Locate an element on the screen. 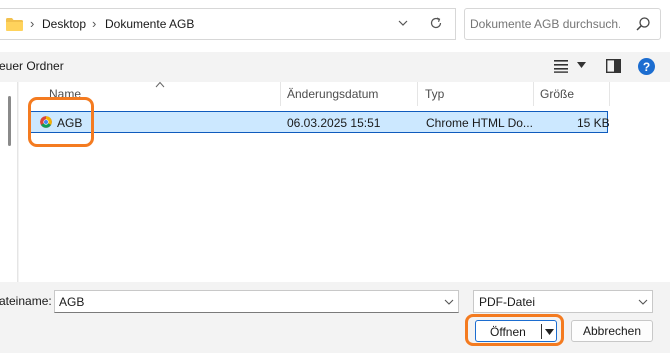 The image size is (670, 353). filename-input is located at coordinates (244, 301).